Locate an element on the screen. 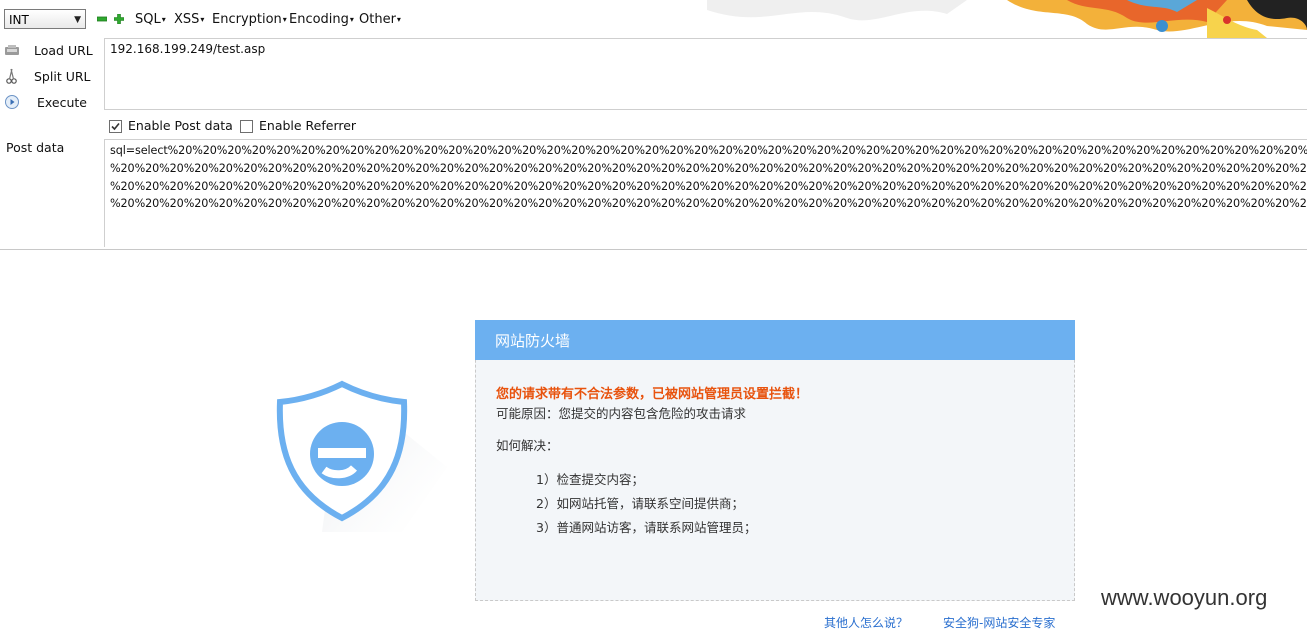  load-url-button: Load URL is located at coordinates (50, 51).